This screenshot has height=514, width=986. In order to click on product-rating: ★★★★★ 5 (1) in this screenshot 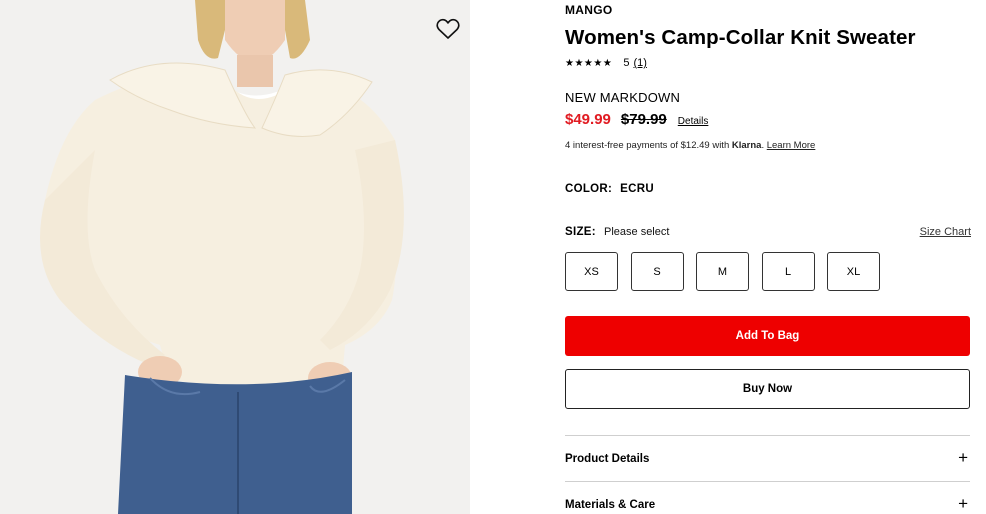, I will do `click(606, 63)`.